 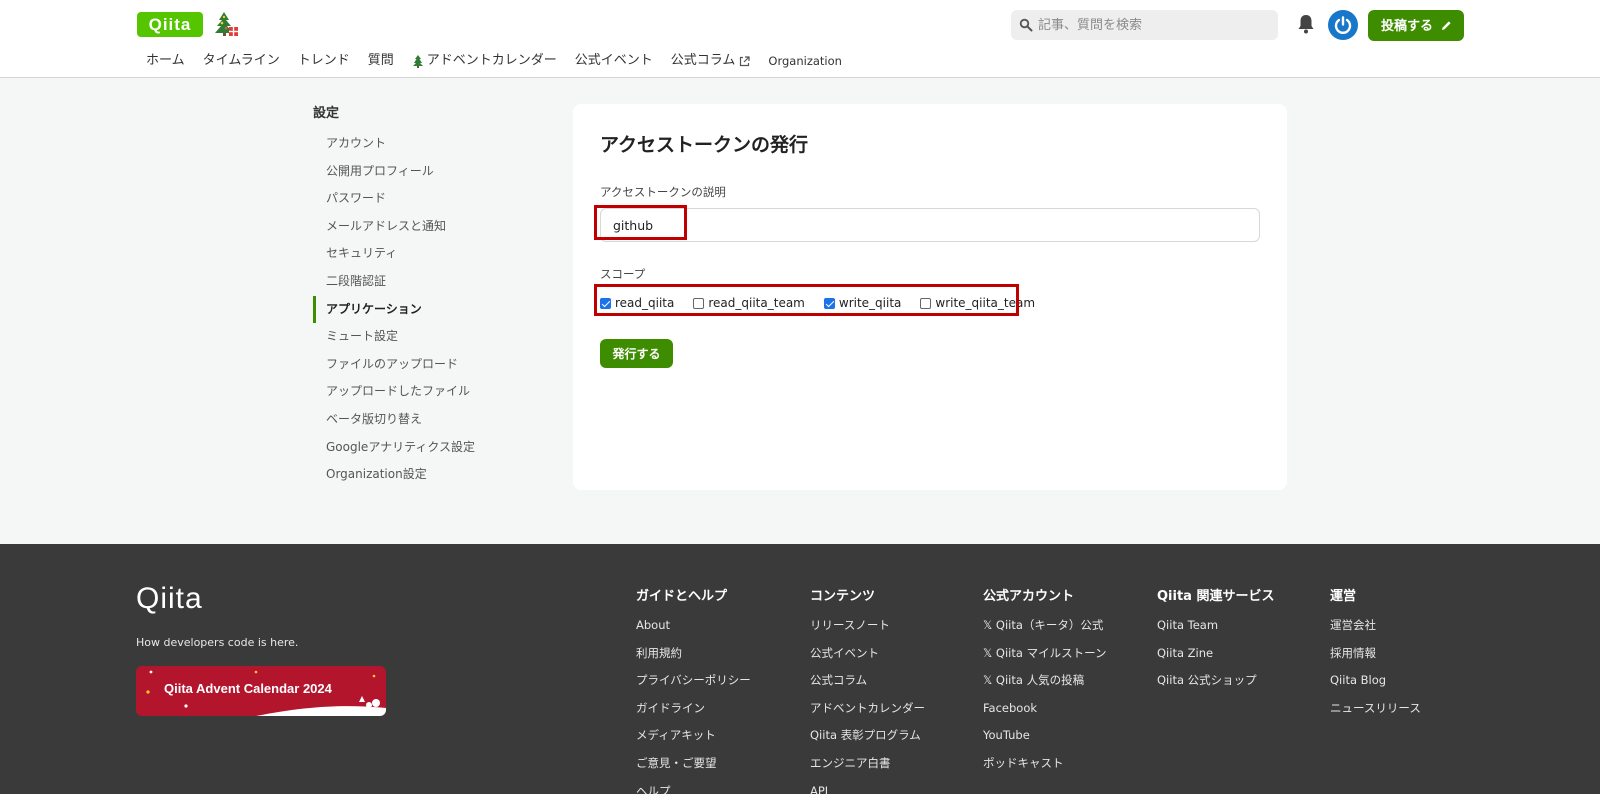 I want to click on description-input, so click(x=930, y=225).